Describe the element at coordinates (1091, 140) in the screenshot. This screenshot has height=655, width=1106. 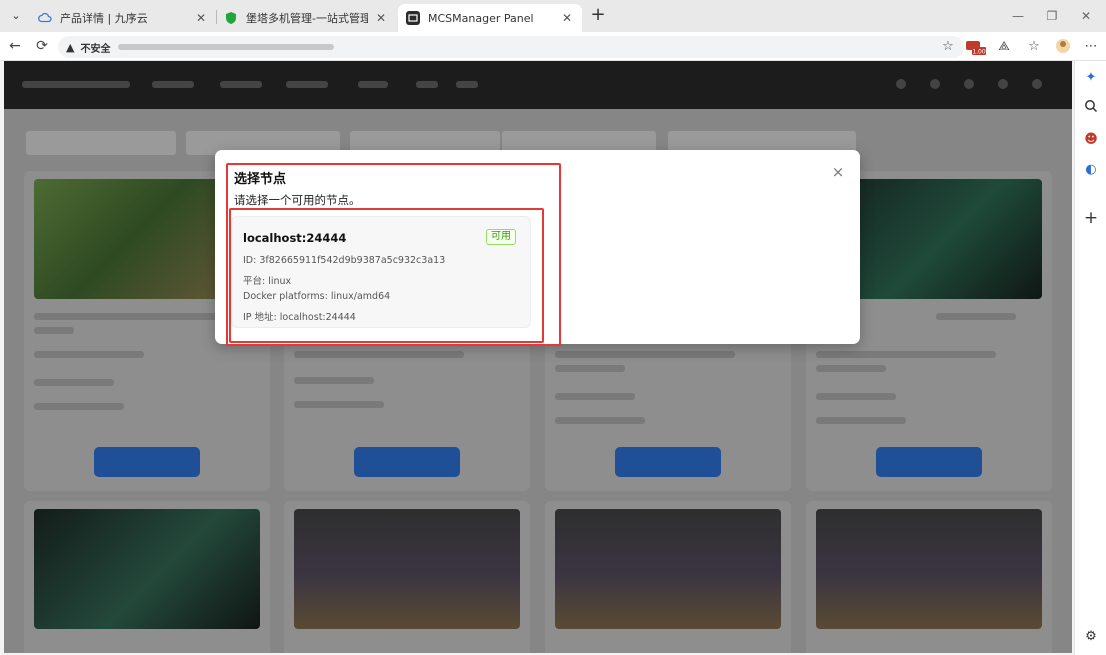
I see `person-icon: ☻` at that location.